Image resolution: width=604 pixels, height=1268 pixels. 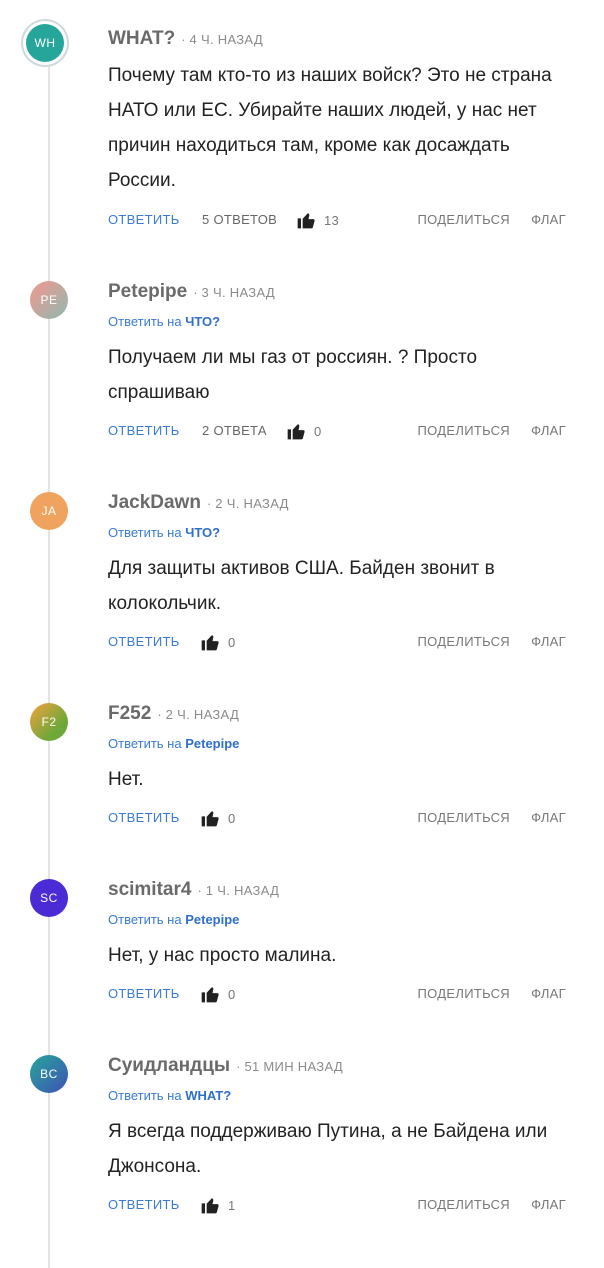 What do you see at coordinates (154, 503) in the screenshot?
I see `comment-author: JackDawn` at bounding box center [154, 503].